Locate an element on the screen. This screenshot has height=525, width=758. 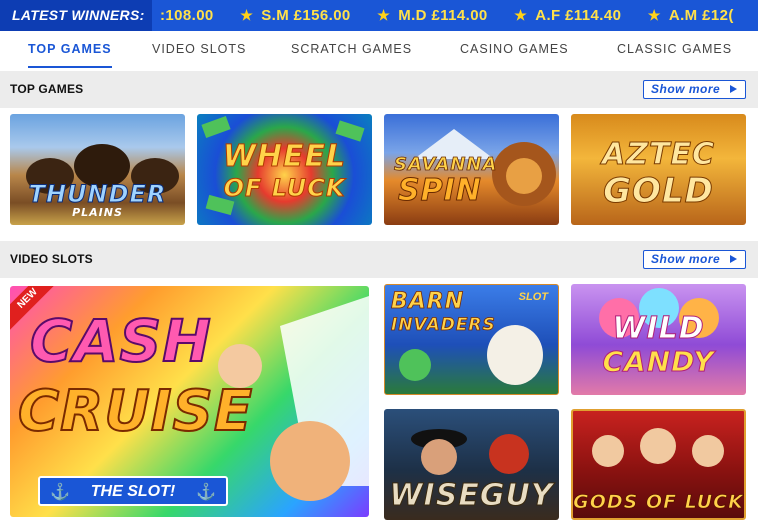
ticker-item: ★ A.M £12( is located at coordinates (691, 15).